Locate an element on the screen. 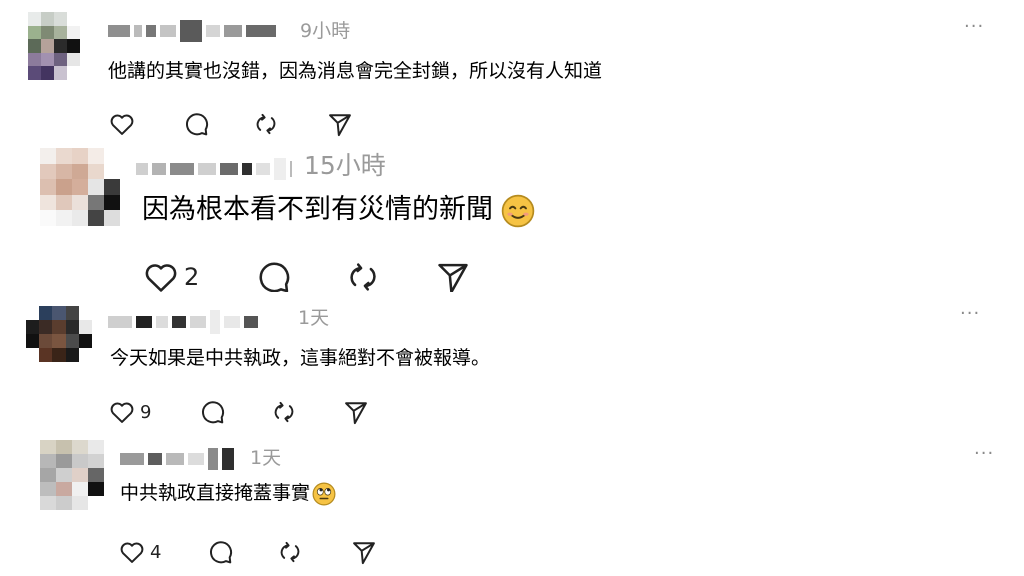 The height and width of the screenshot is (576, 1024). comment-text: 他講的其實也沒錯，因為消息會完全封鎖，所以沒有人知道 is located at coordinates (355, 71).